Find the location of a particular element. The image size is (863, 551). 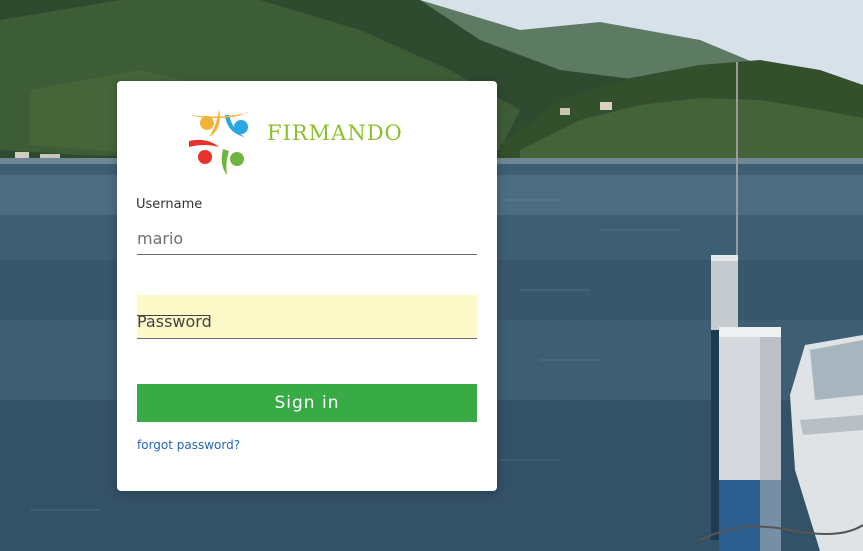

password-input is located at coordinates (307, 317).